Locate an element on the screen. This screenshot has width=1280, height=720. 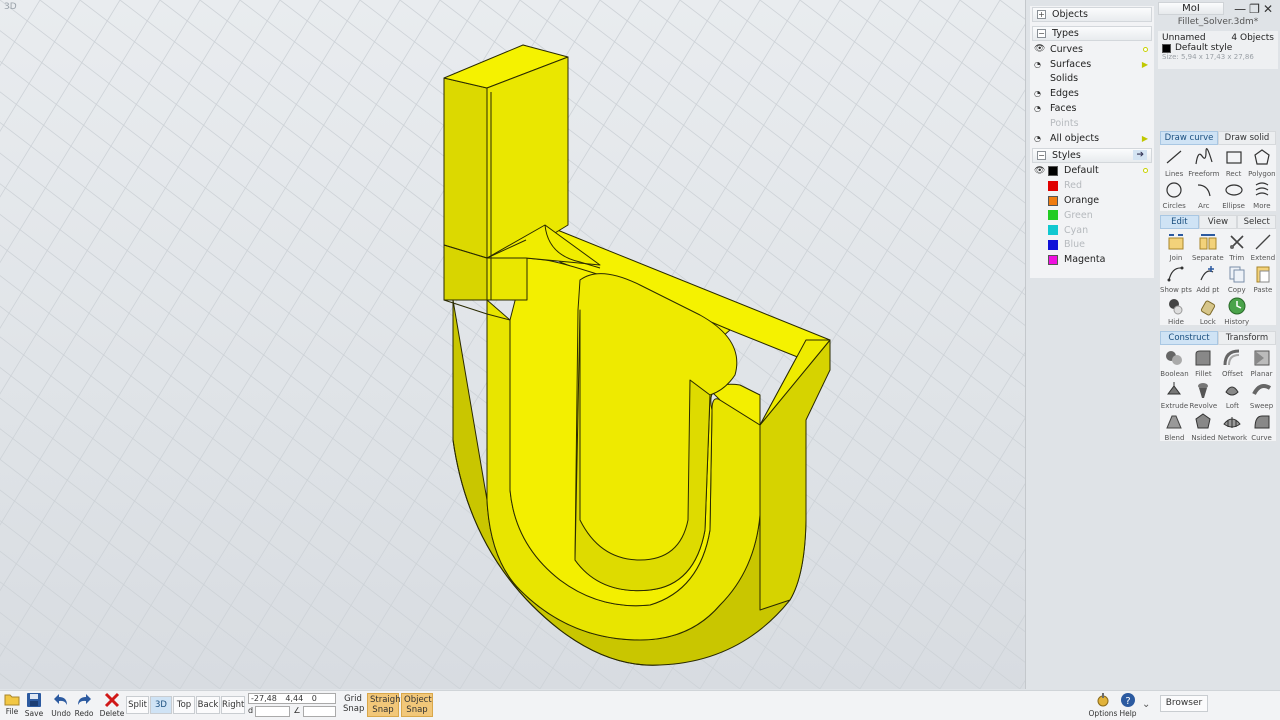
tool-more: More is located at coordinates (1262, 195).